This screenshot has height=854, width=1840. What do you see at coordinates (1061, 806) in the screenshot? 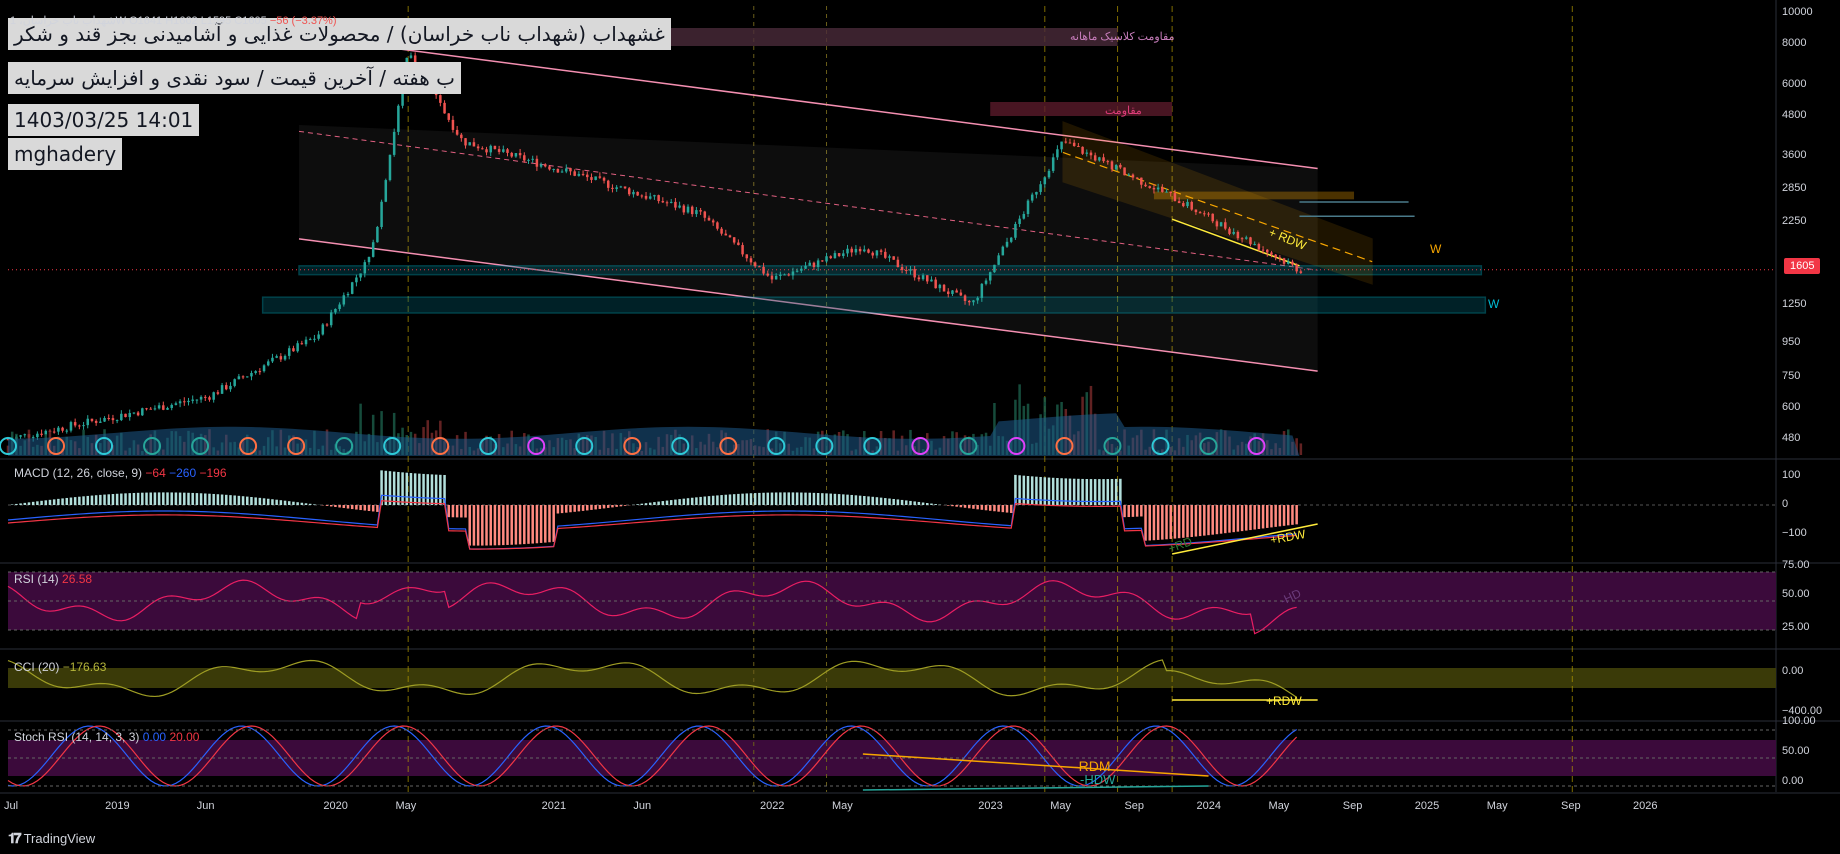
I see `time-axis-label: May` at bounding box center [1061, 806].